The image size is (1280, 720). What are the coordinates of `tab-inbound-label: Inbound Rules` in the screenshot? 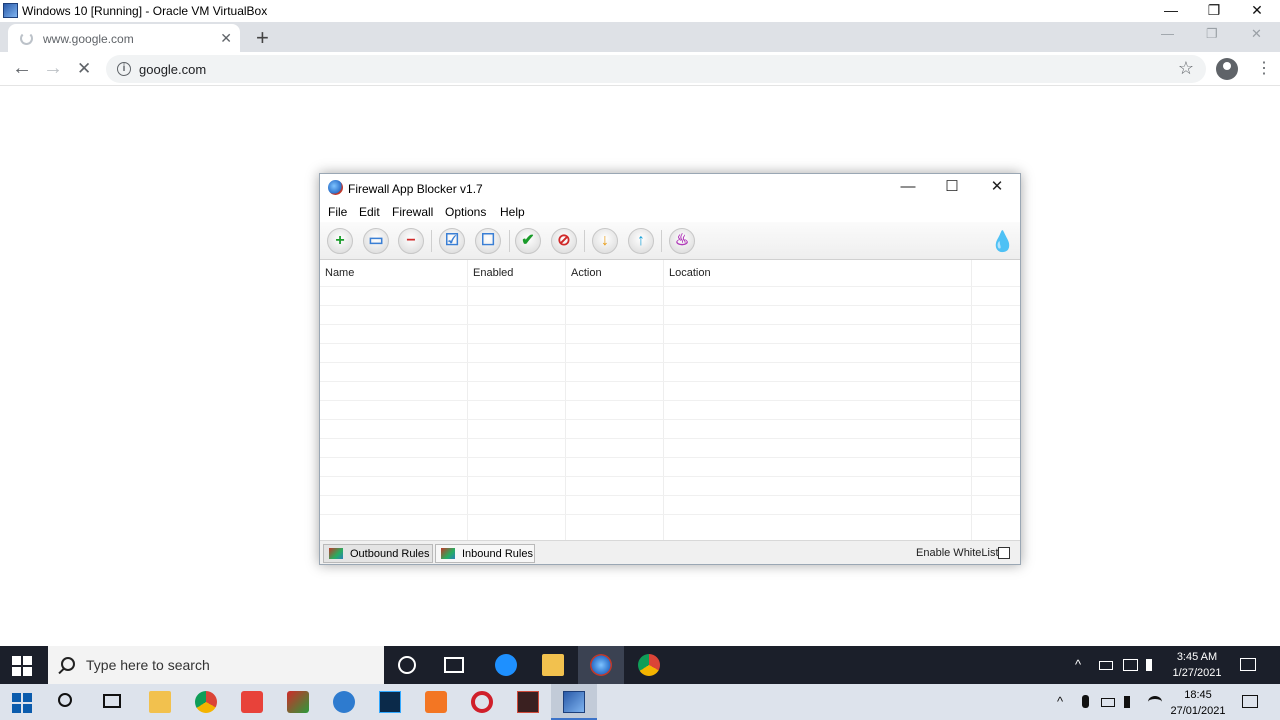 It's located at (497, 554).